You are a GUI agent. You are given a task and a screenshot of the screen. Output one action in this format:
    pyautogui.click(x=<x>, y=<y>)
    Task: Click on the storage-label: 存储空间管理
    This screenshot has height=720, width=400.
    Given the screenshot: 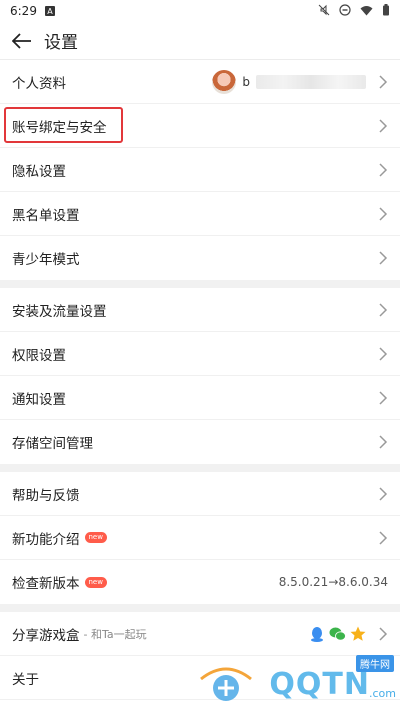 What is the action you would take?
    pyautogui.click(x=52, y=444)
    